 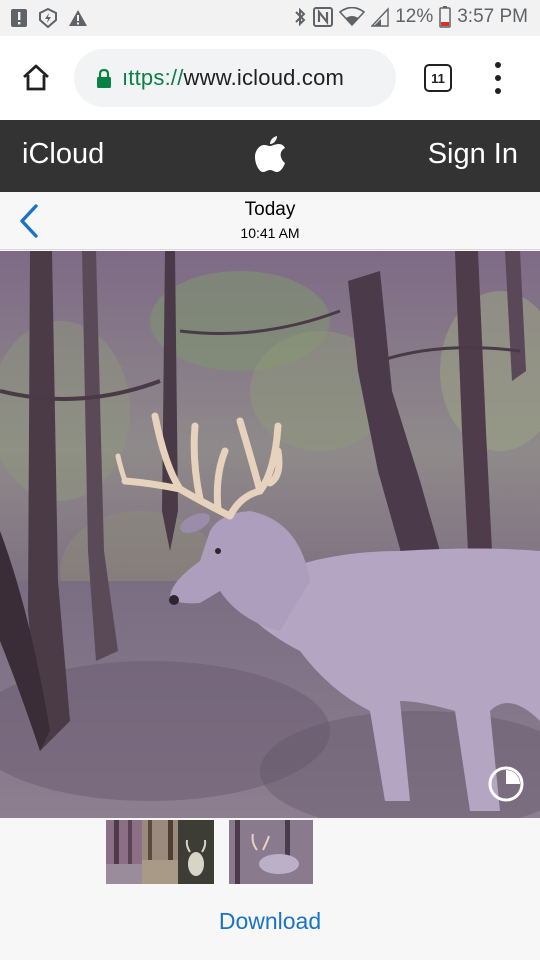 What do you see at coordinates (352, 17) in the screenshot?
I see `wifi-icon` at bounding box center [352, 17].